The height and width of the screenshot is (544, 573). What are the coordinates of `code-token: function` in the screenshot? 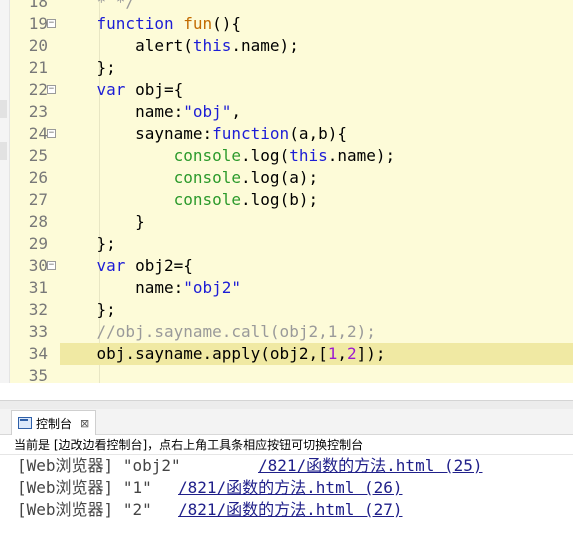 It's located at (135, 23).